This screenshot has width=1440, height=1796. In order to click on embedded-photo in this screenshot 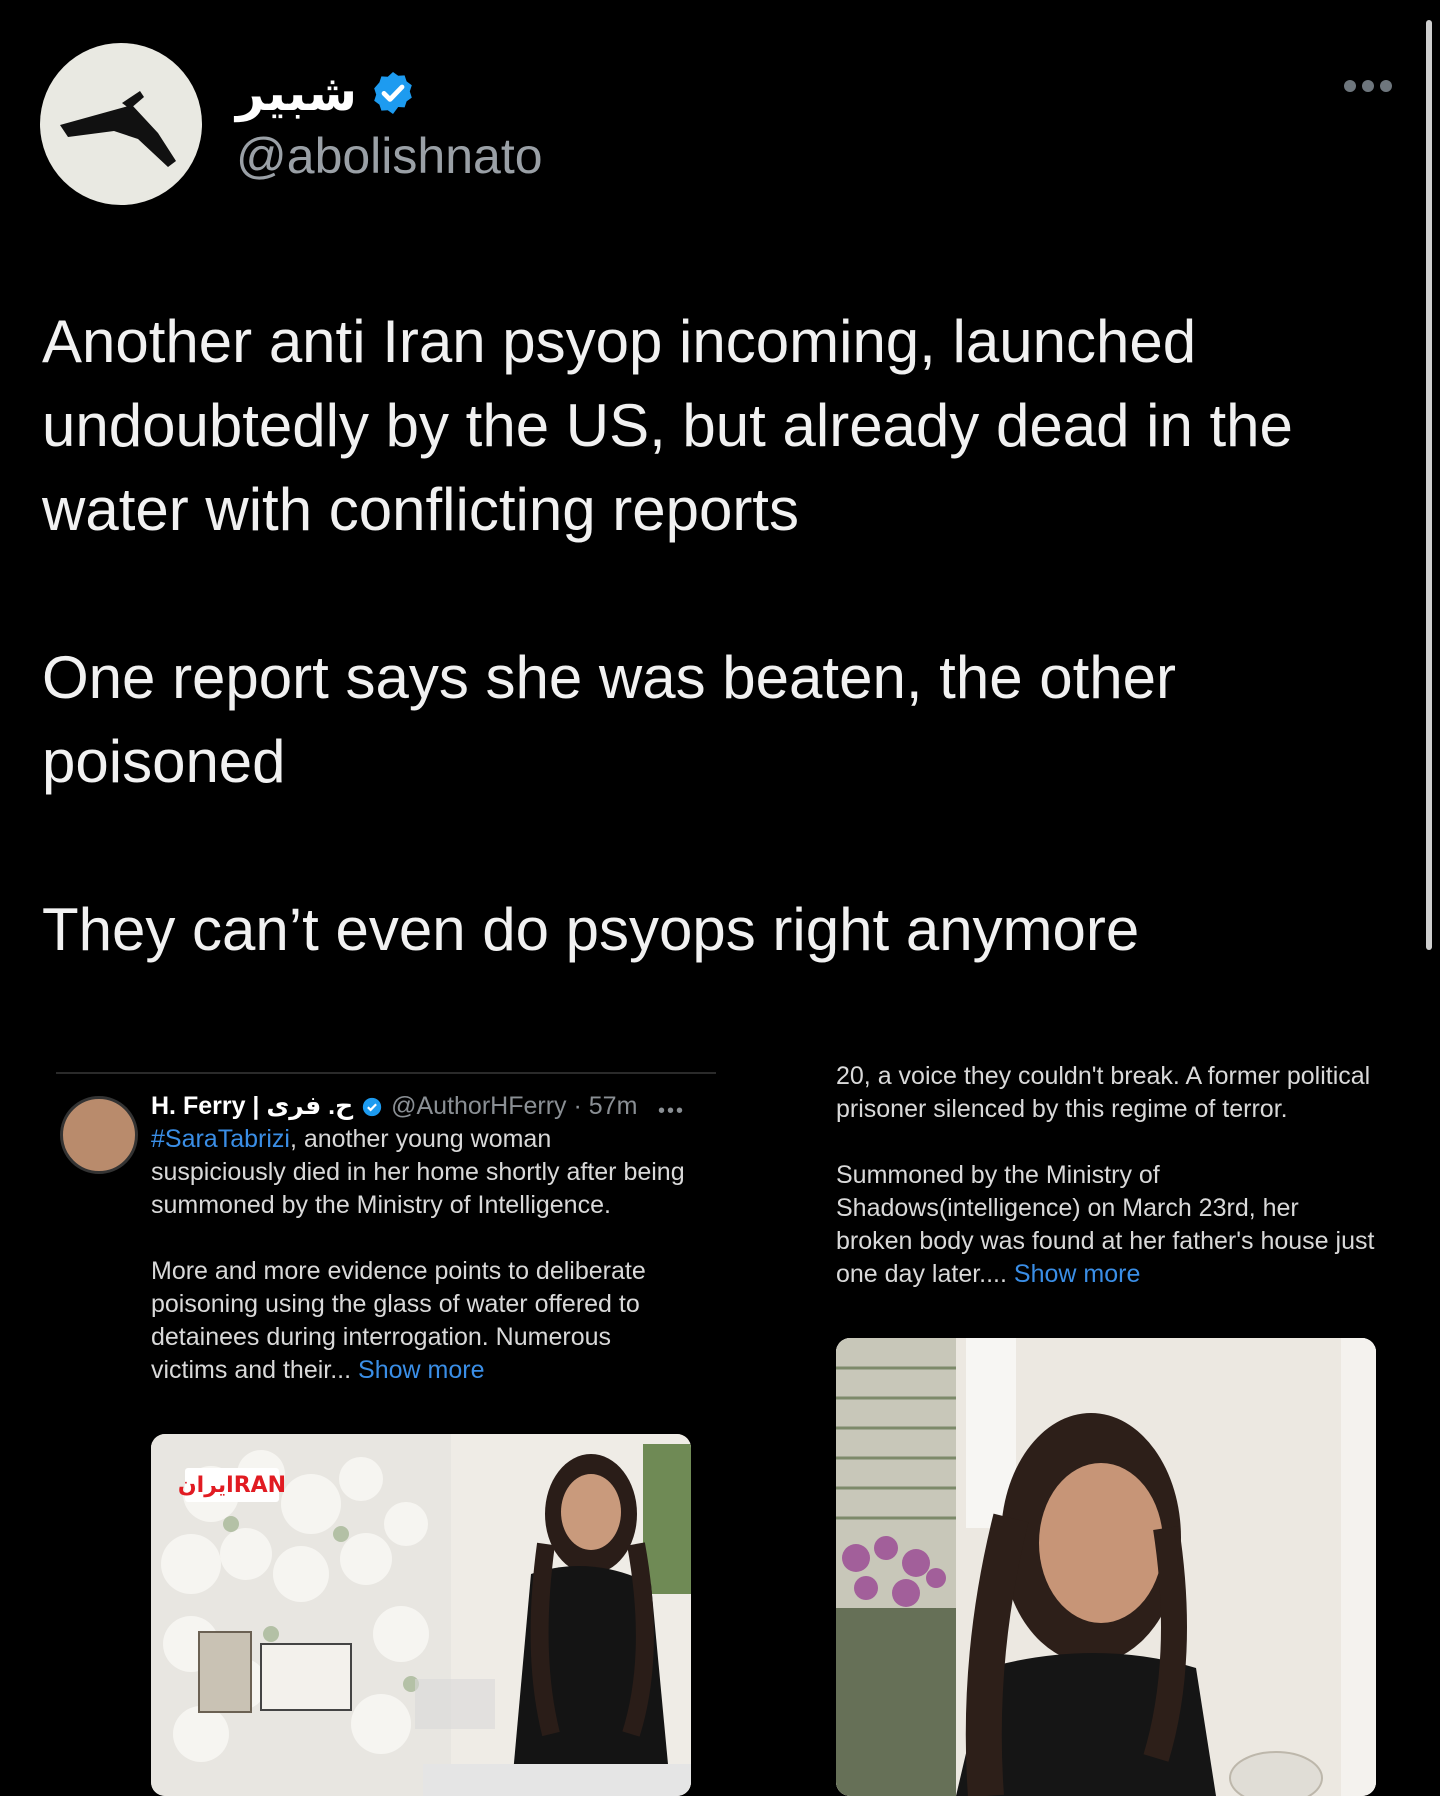, I will do `click(1106, 1567)`.